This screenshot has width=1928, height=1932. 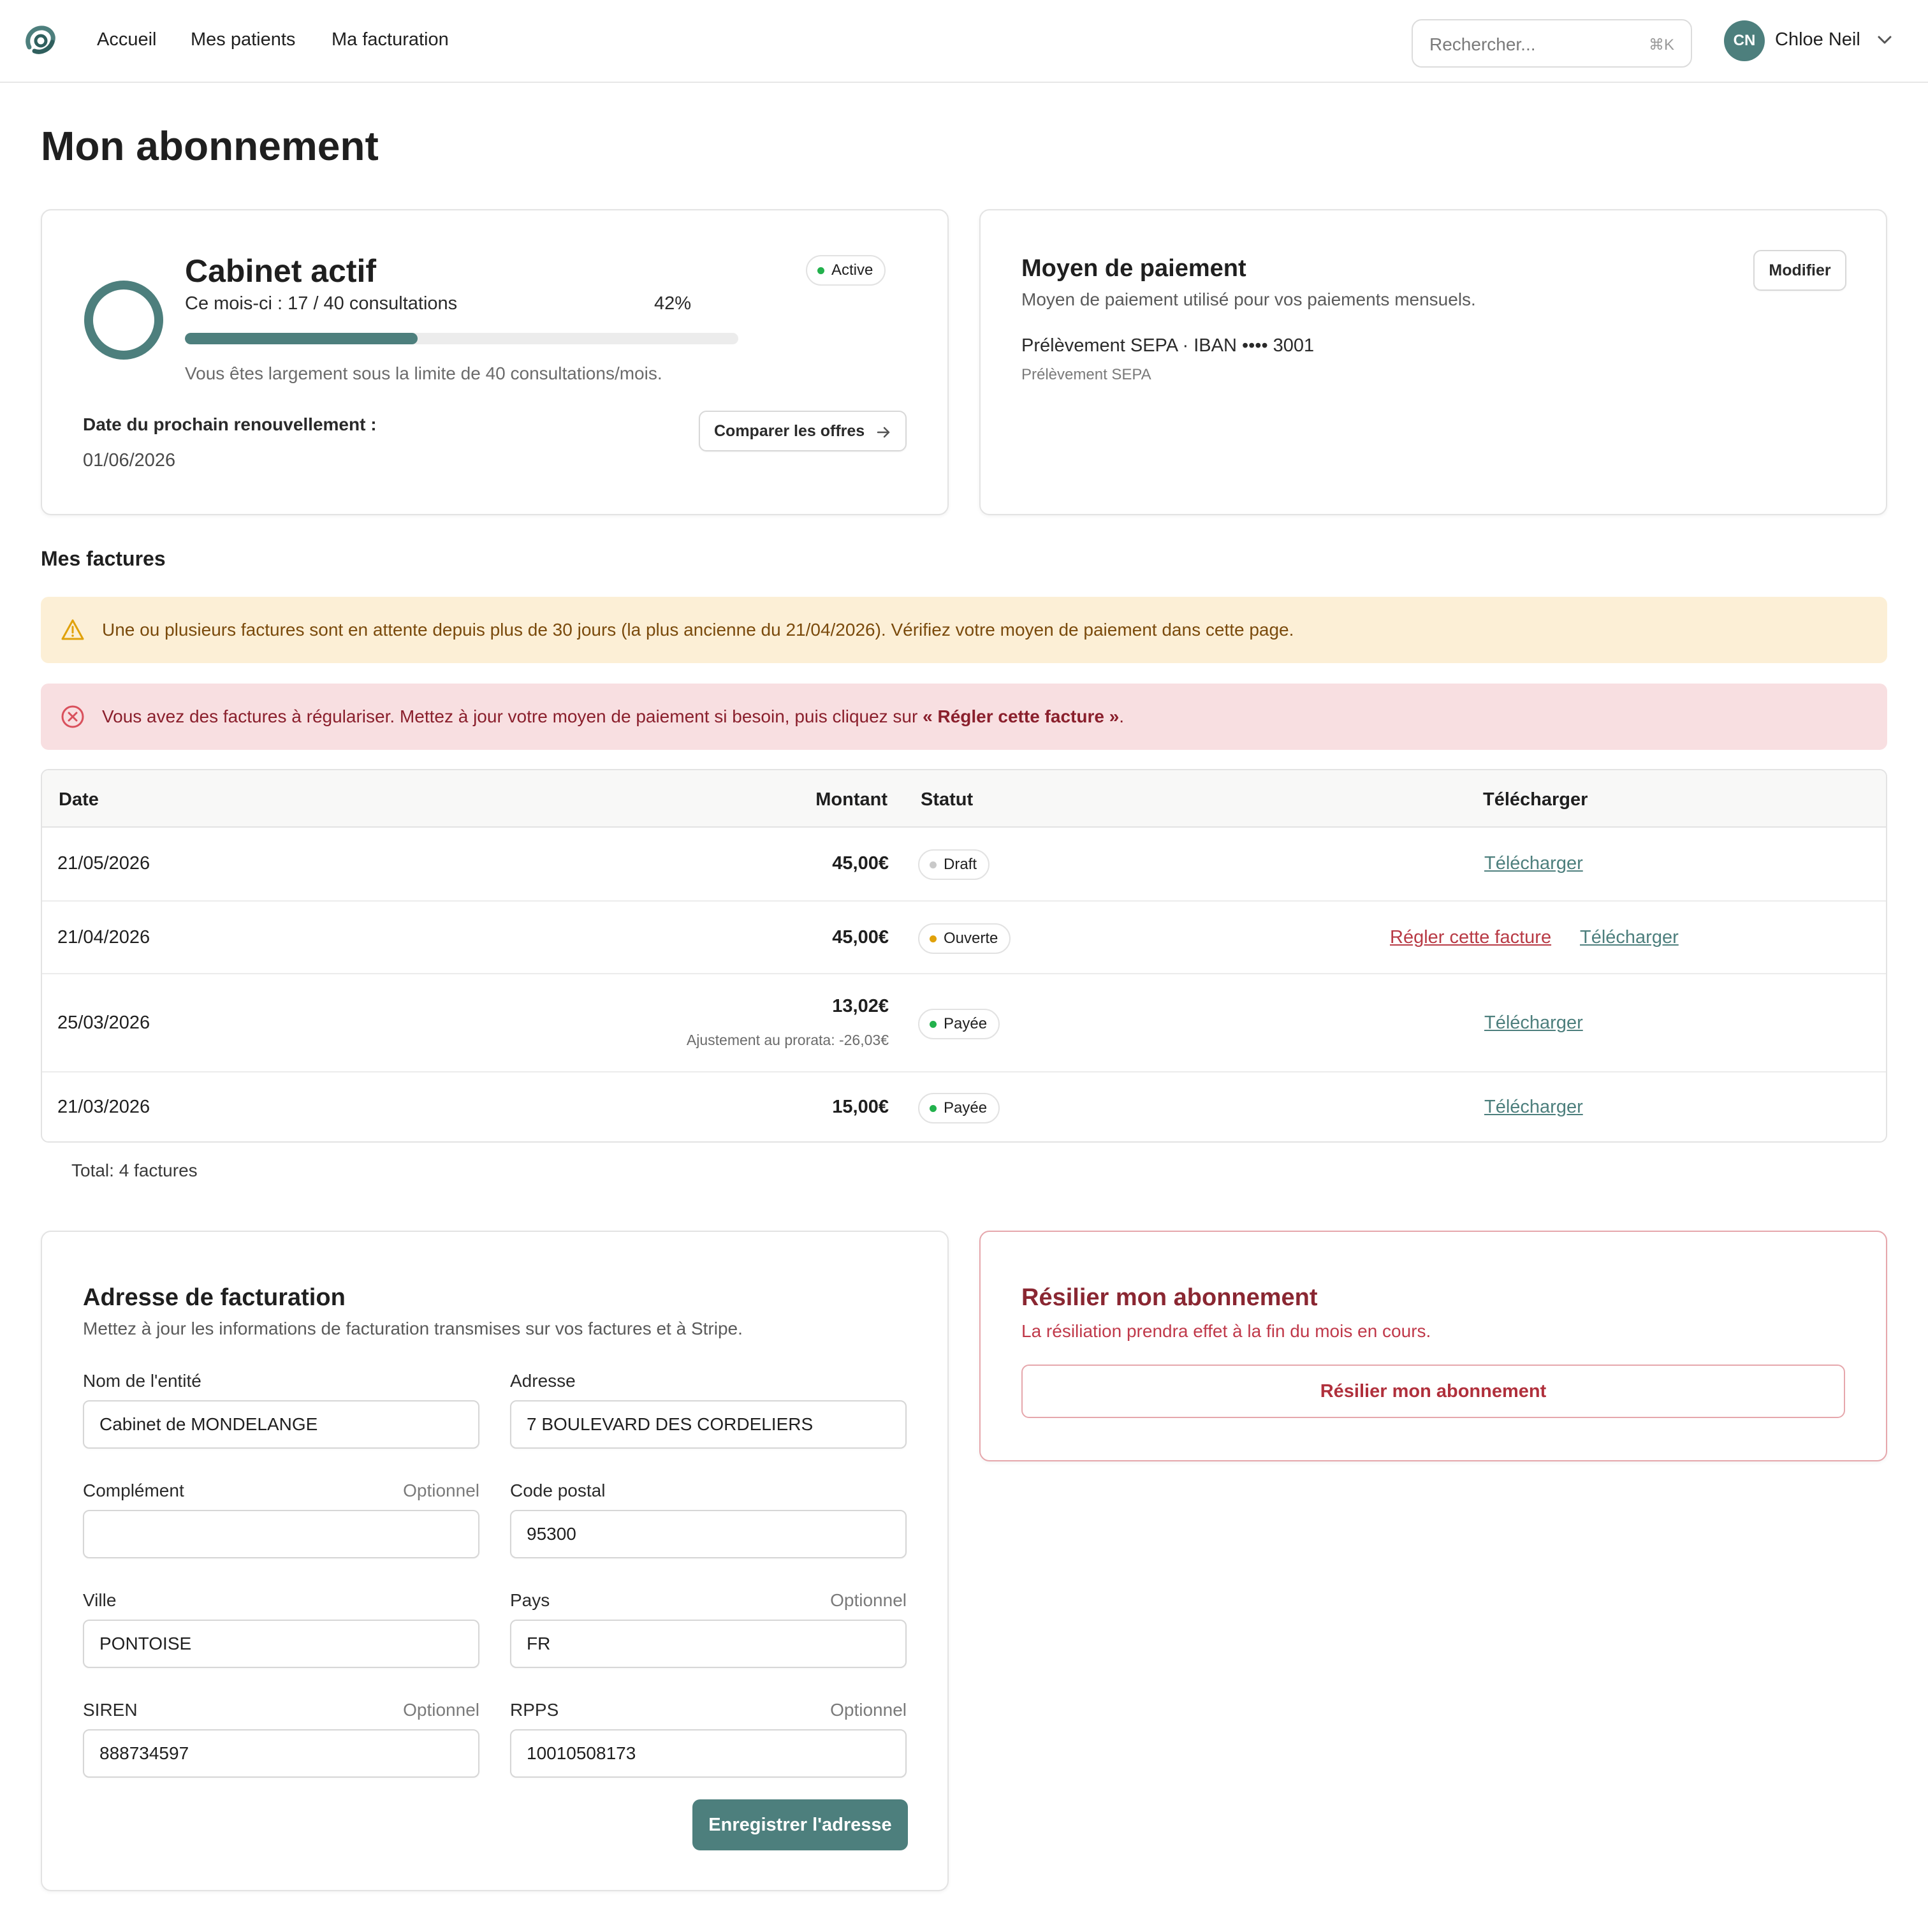 What do you see at coordinates (960, 864) in the screenshot?
I see `invoice-status-label: Draft` at bounding box center [960, 864].